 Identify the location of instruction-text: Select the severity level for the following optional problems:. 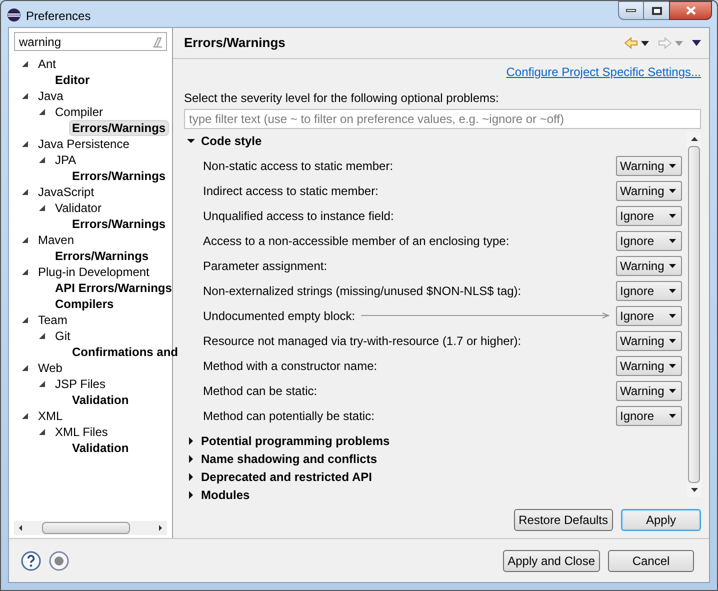
(341, 98).